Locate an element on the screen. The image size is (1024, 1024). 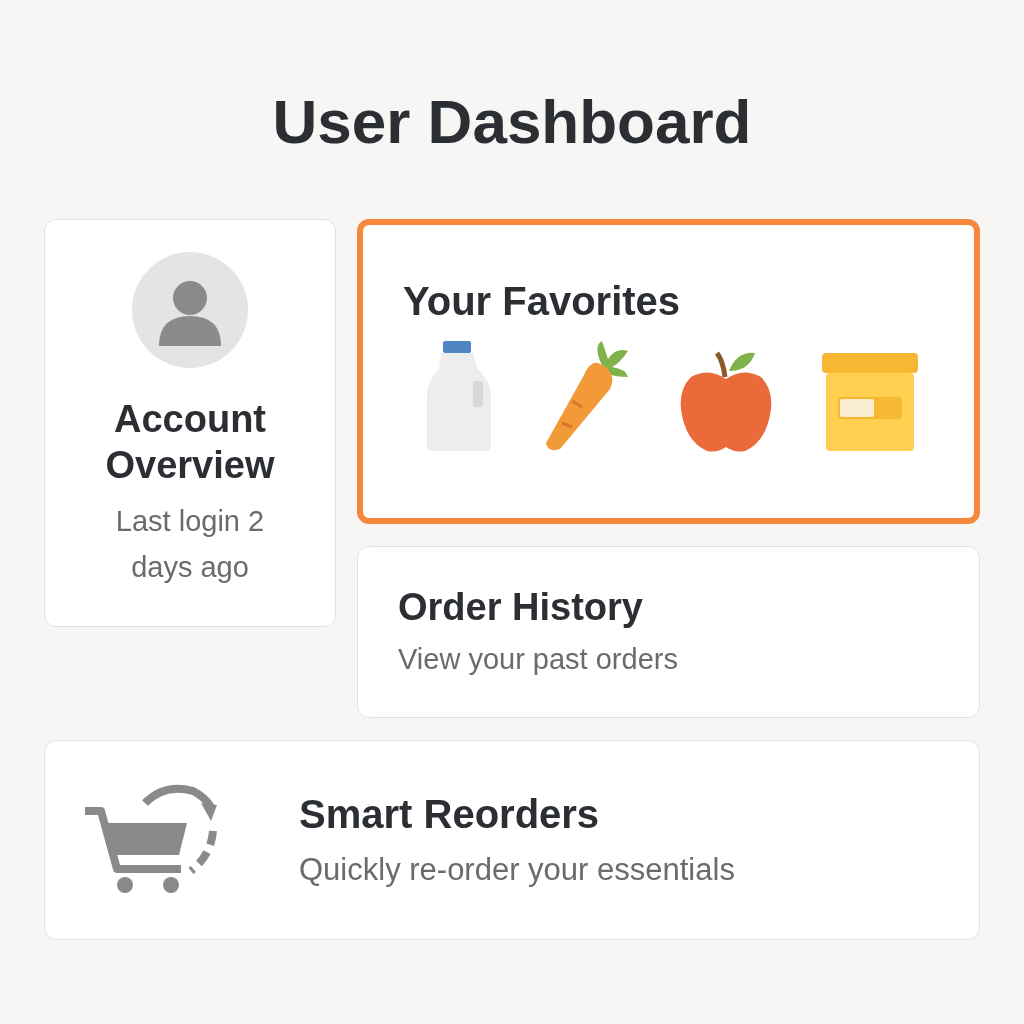
smart-reorders-title: Smart Reorders is located at coordinates (450, 814).